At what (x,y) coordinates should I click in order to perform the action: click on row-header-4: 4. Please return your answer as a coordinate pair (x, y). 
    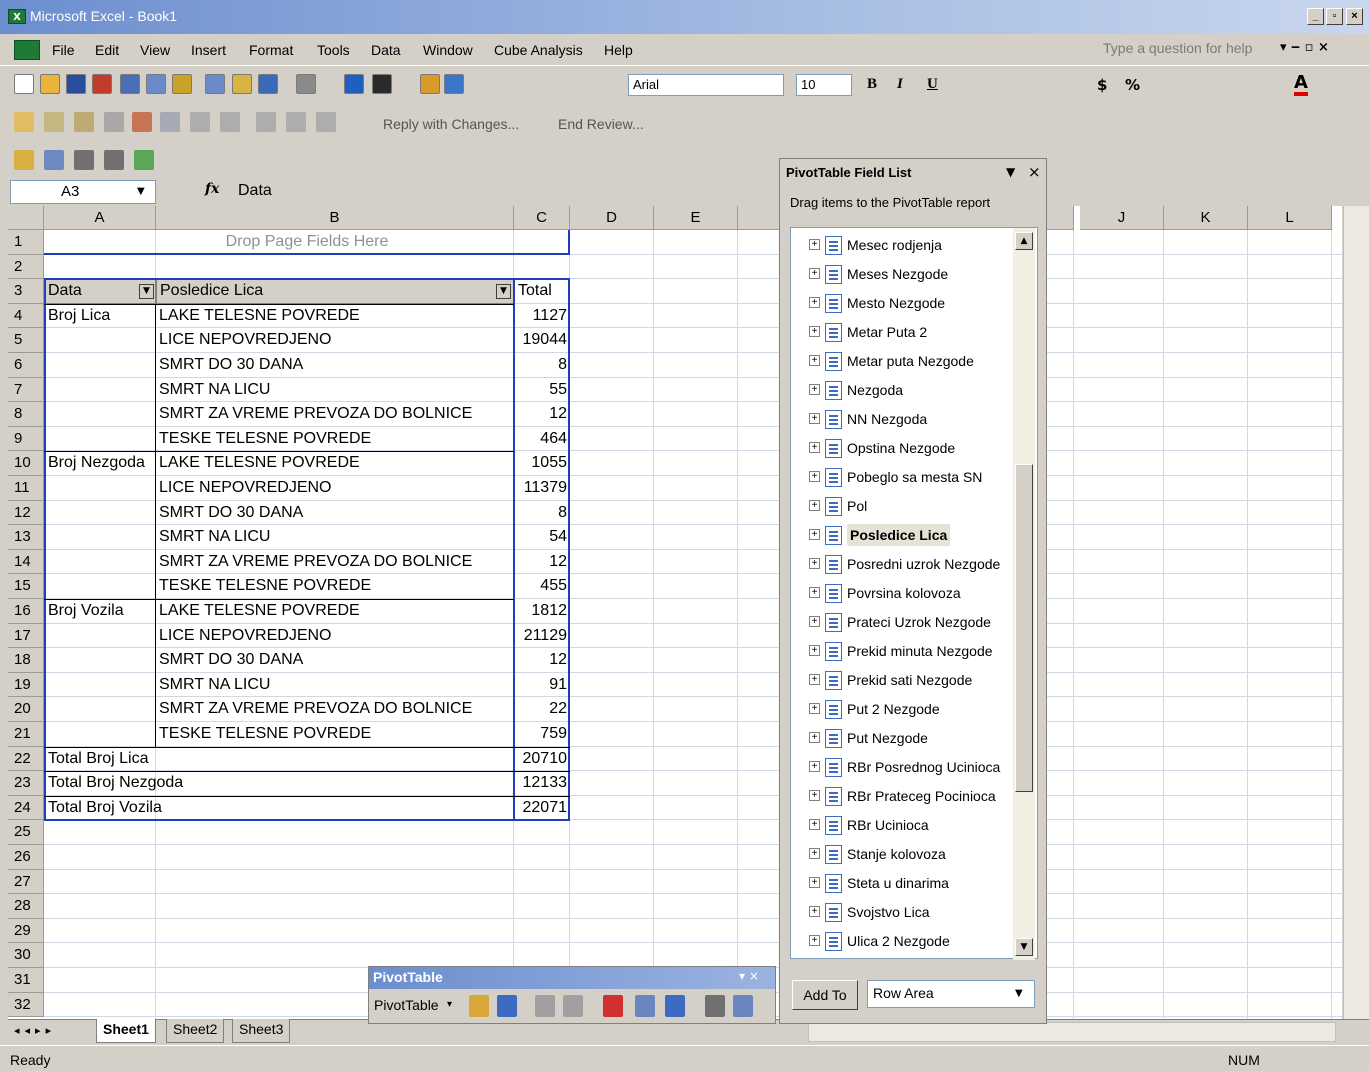
    Looking at the image, I should click on (26, 316).